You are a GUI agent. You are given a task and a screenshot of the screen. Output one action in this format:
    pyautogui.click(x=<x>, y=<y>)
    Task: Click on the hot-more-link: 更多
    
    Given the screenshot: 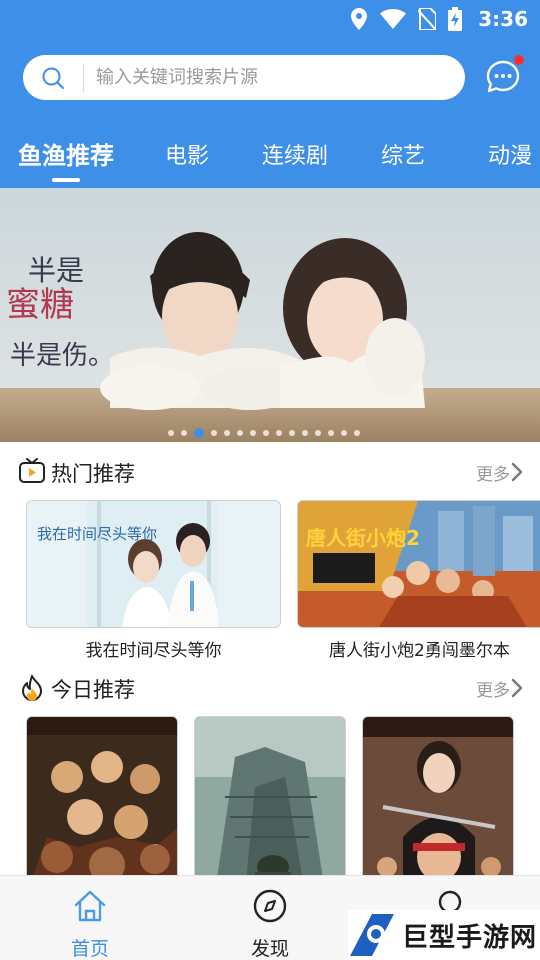 What is the action you would take?
    pyautogui.click(x=493, y=472)
    